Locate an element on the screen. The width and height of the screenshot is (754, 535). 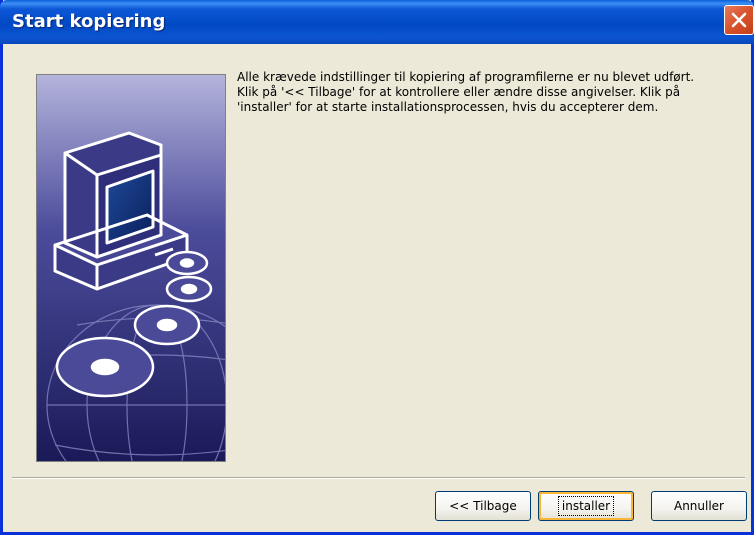
back-button: << Tilbage is located at coordinates (483, 506).